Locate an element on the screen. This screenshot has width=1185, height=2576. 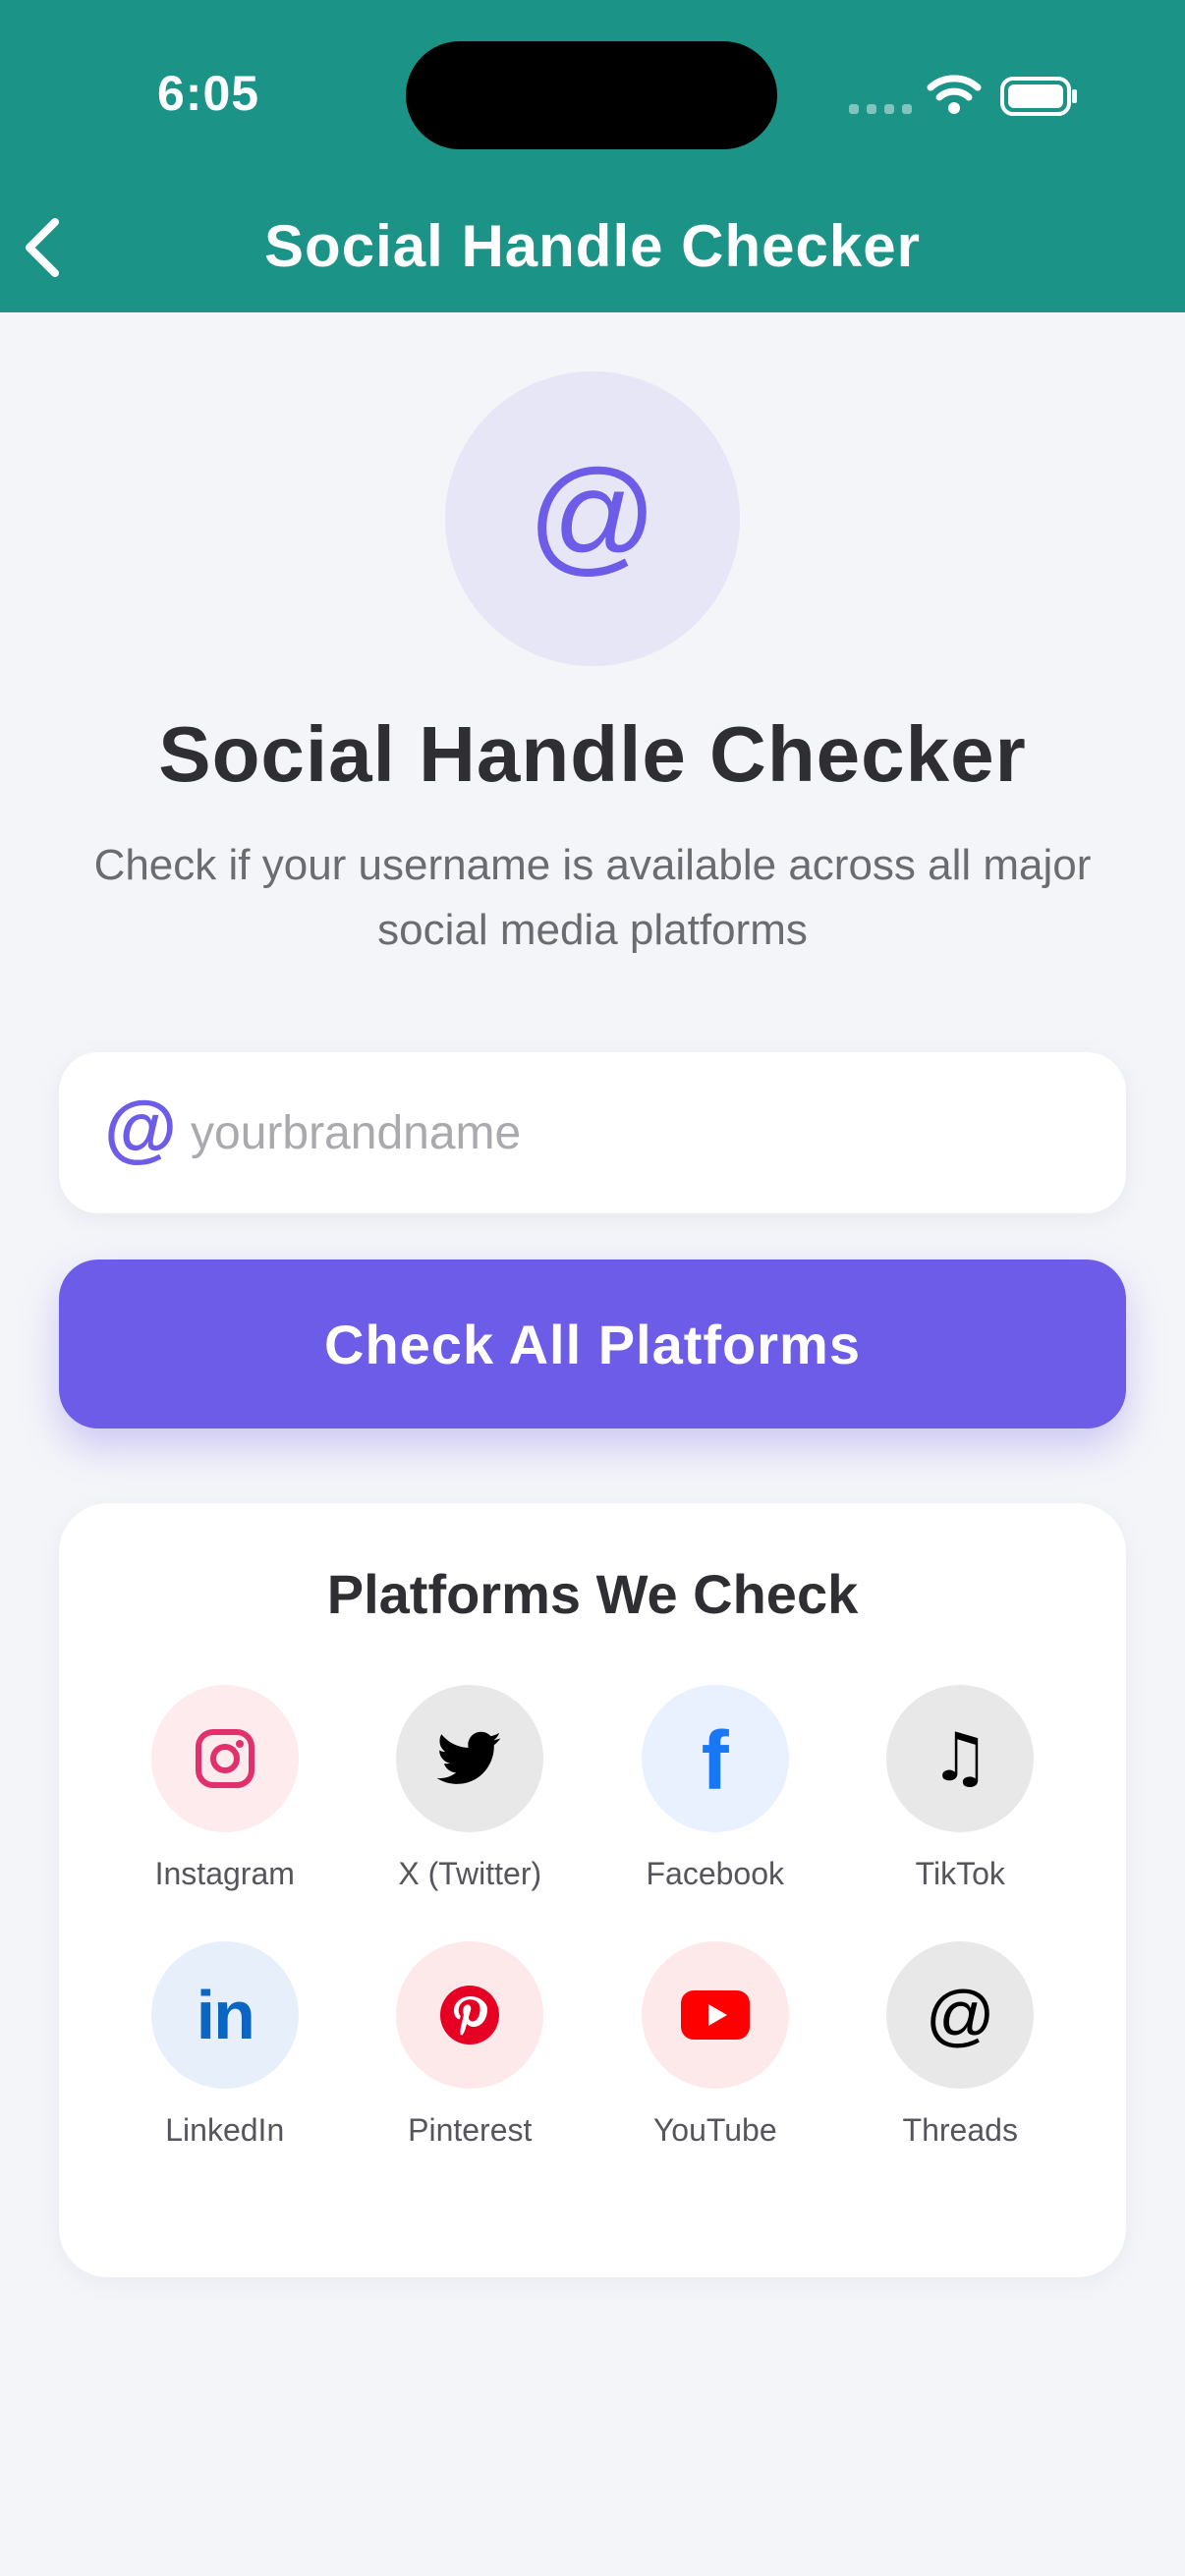
page-title: Social Handle Checker is located at coordinates (592, 754).